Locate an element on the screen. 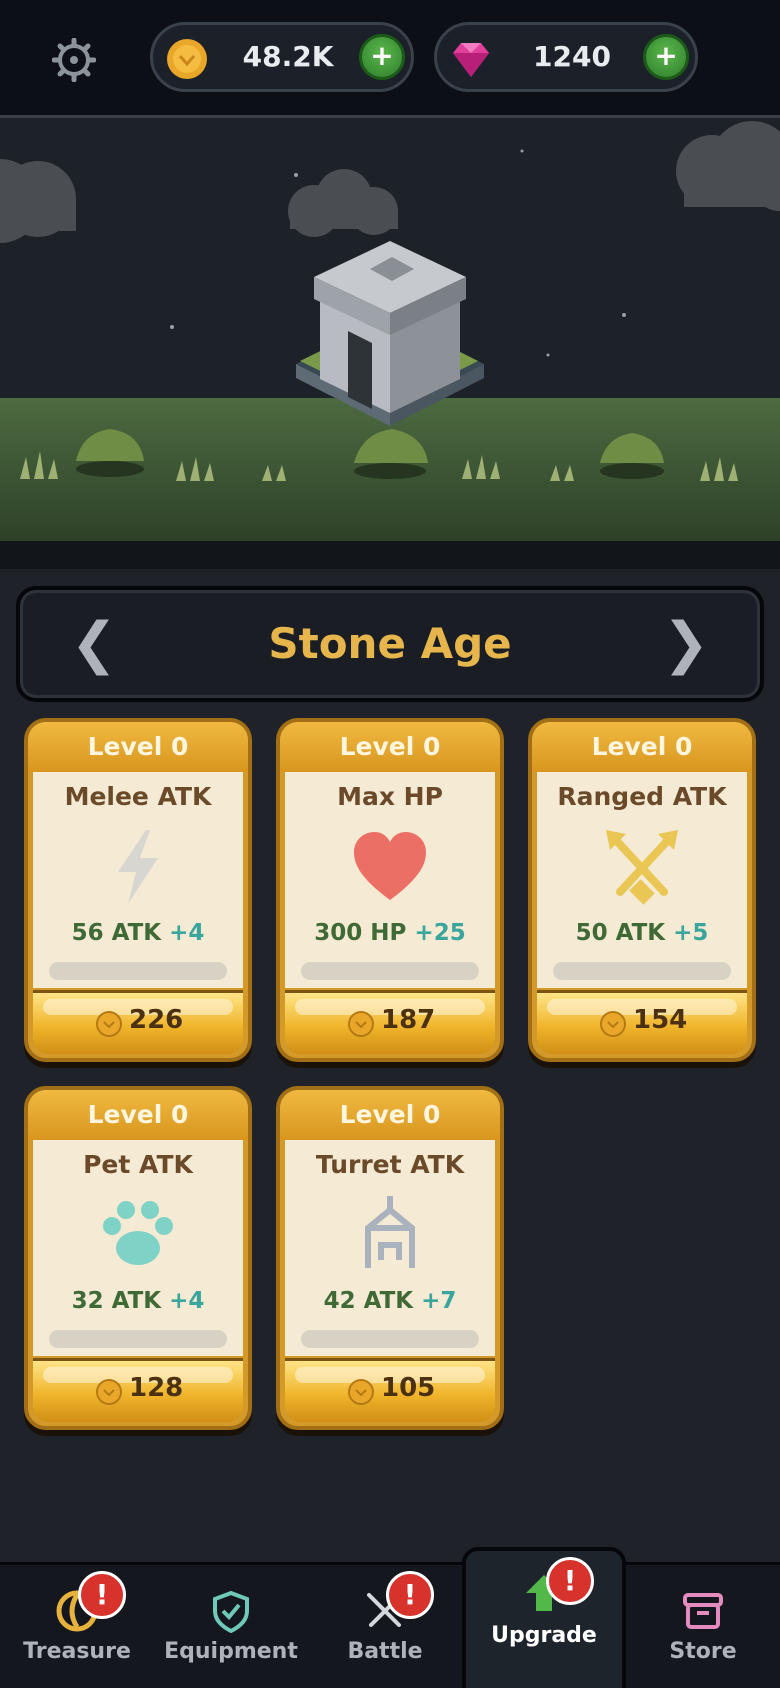  shield-check-icon is located at coordinates (231, 1611).